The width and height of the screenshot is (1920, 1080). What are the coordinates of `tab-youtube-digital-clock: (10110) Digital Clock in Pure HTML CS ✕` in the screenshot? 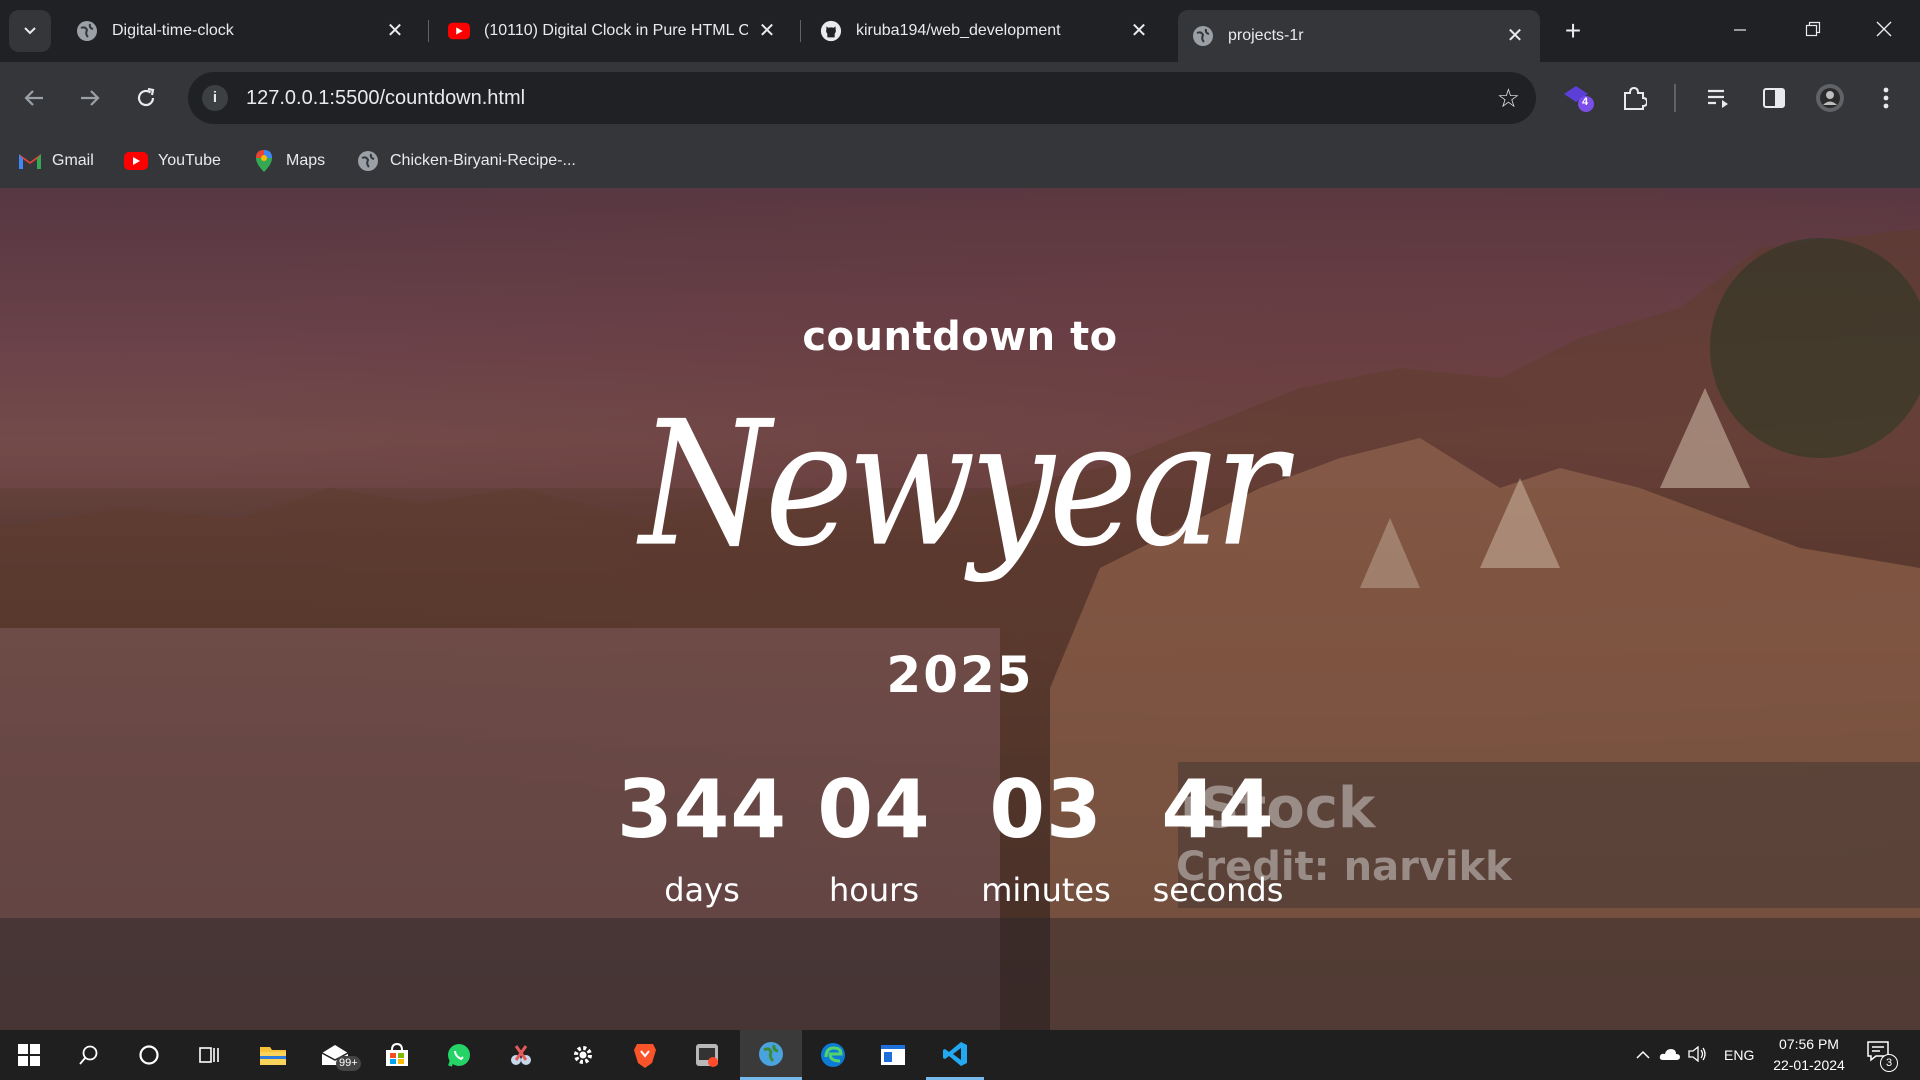 It's located at (613, 31).